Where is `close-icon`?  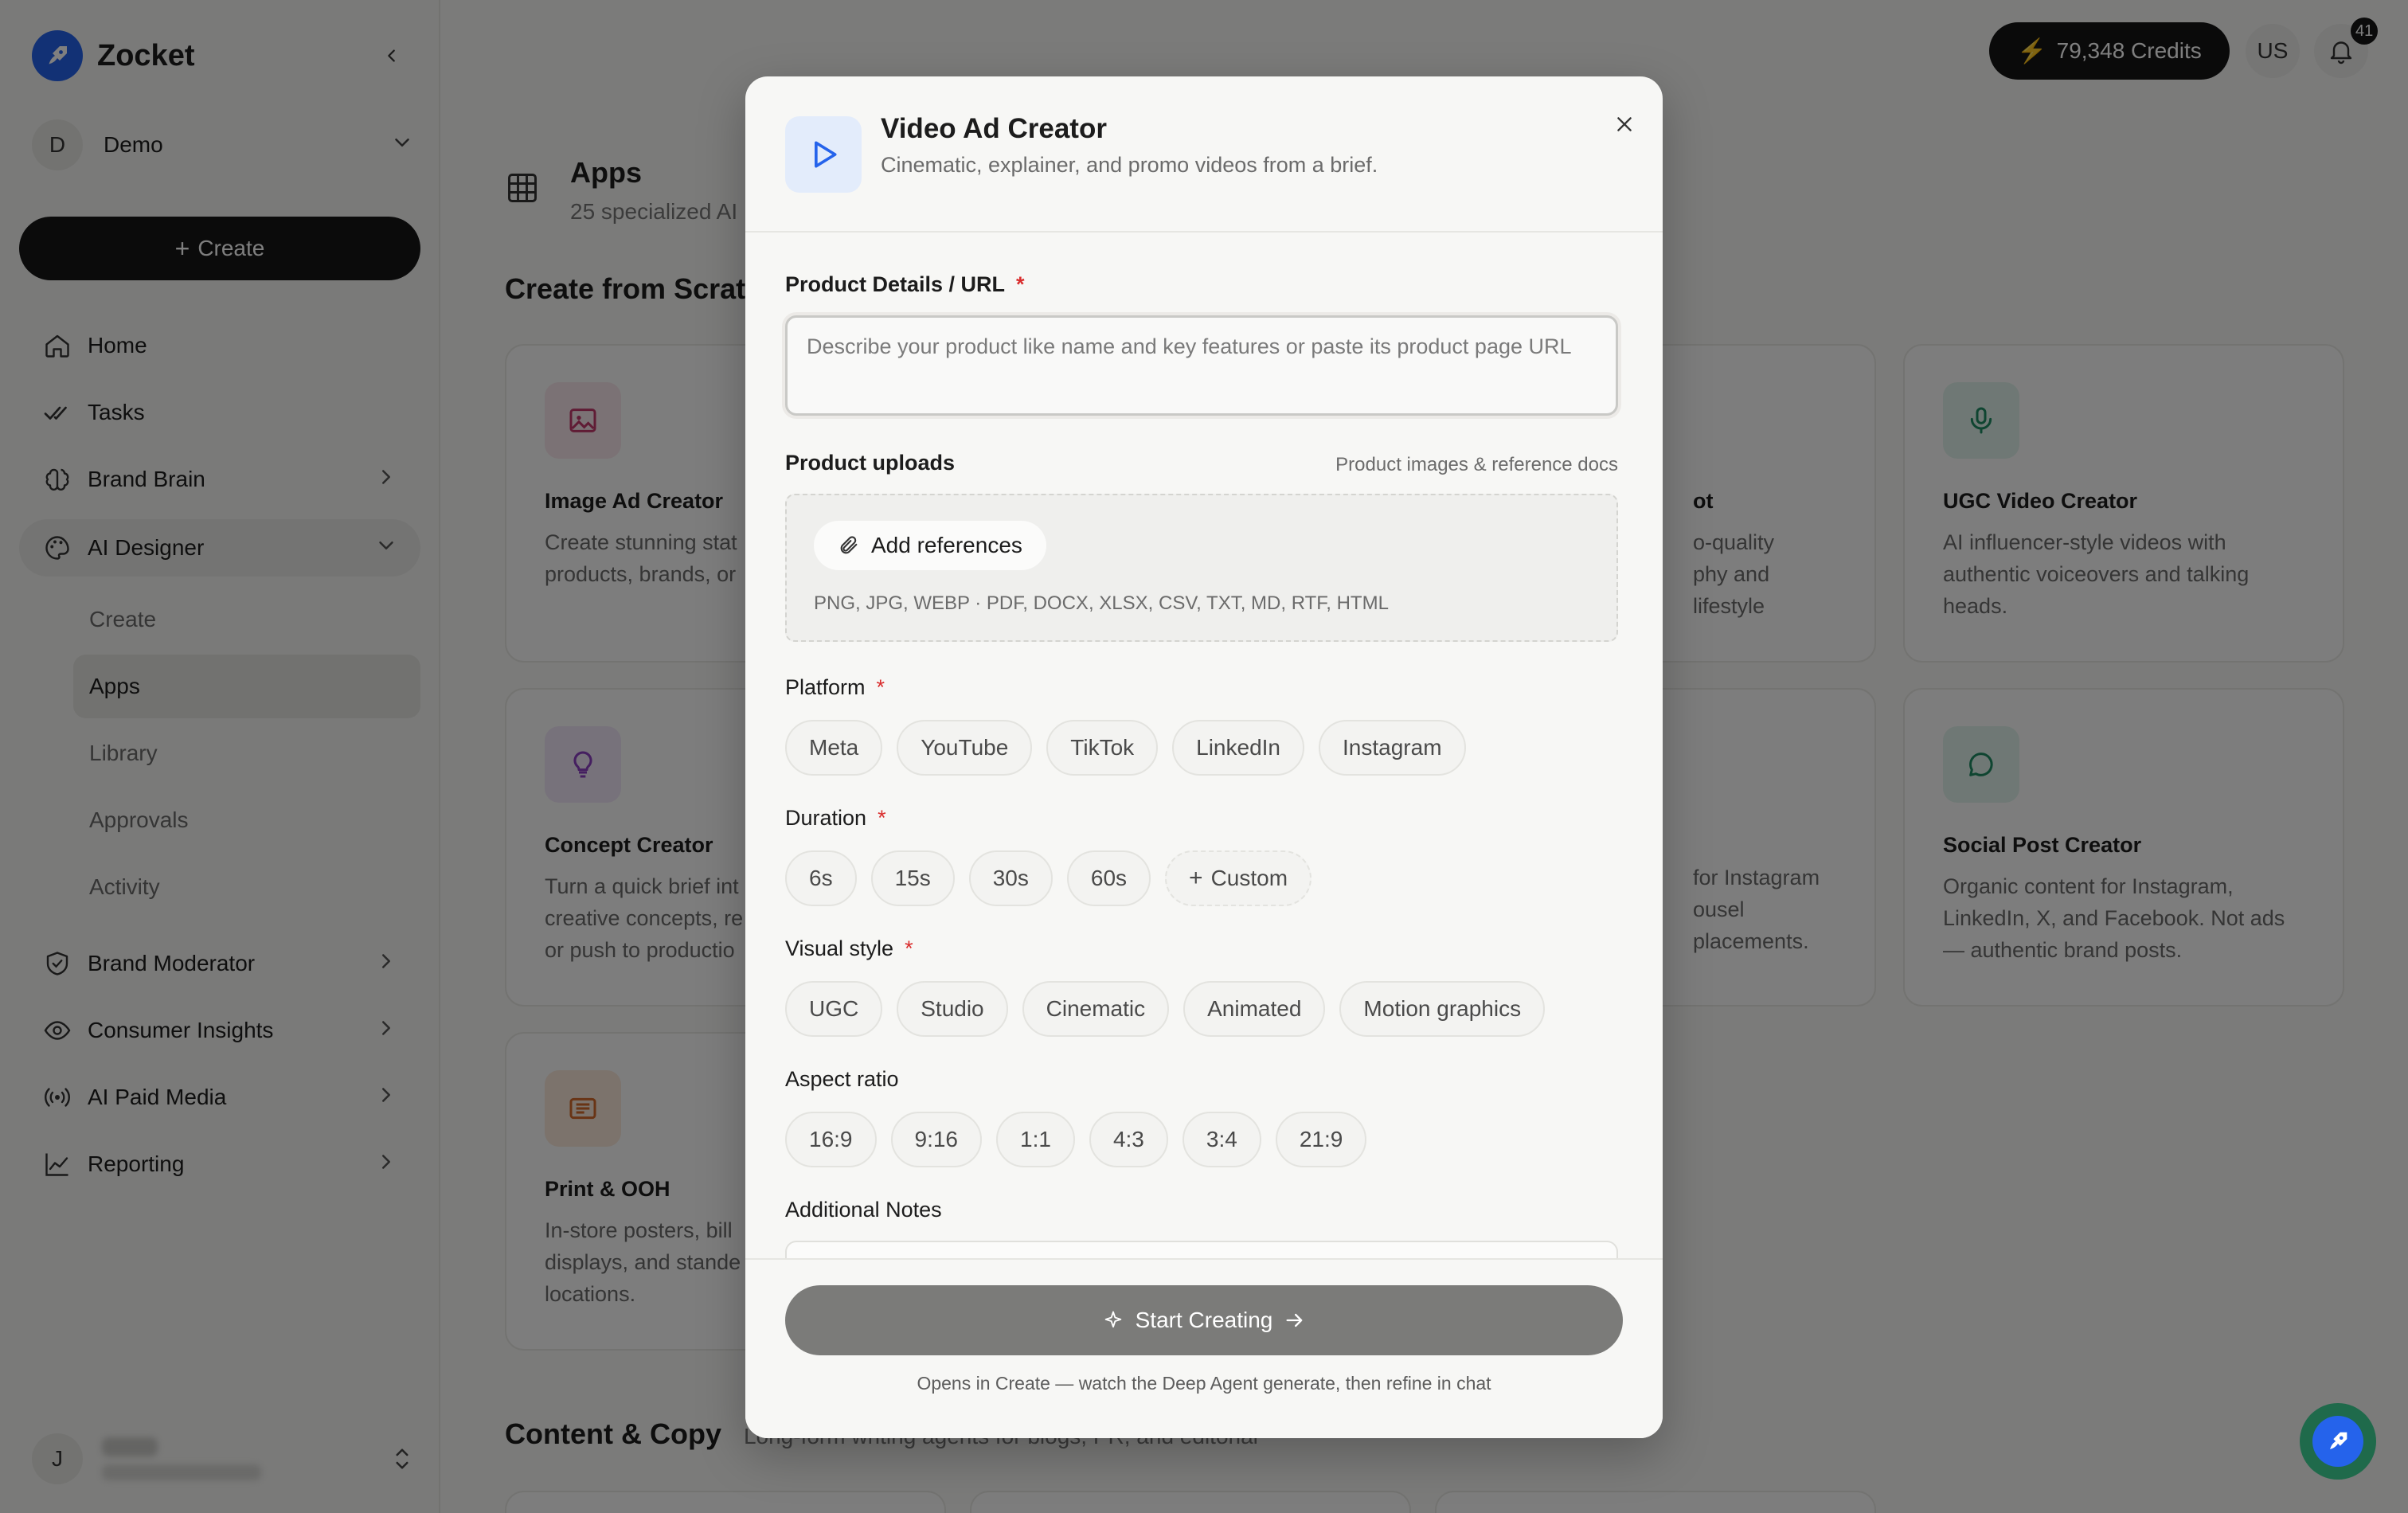
close-icon is located at coordinates (1624, 124).